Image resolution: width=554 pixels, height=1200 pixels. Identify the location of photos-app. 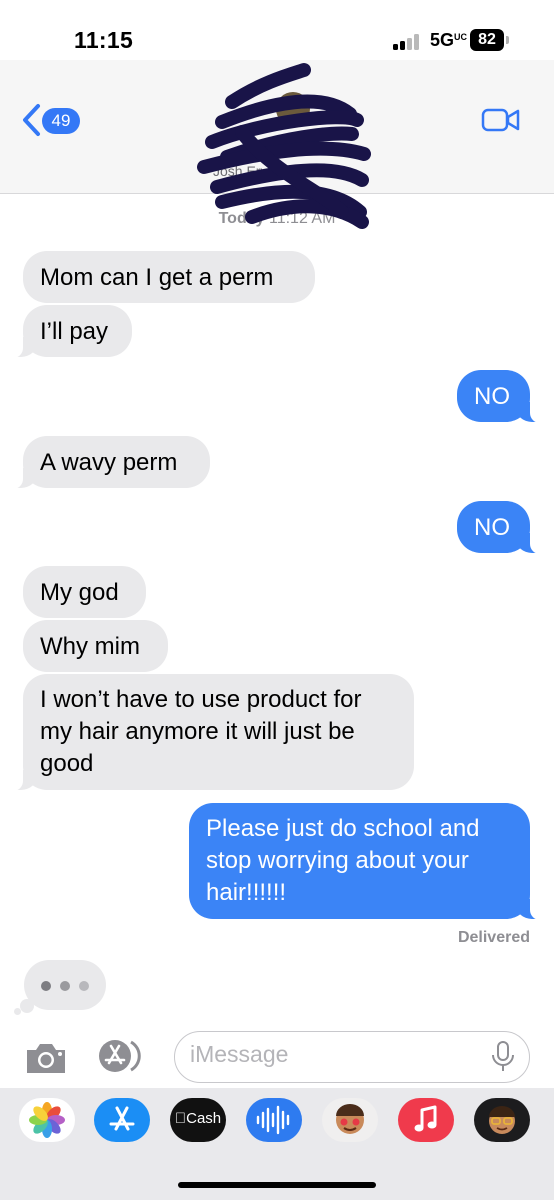
(47, 1120).